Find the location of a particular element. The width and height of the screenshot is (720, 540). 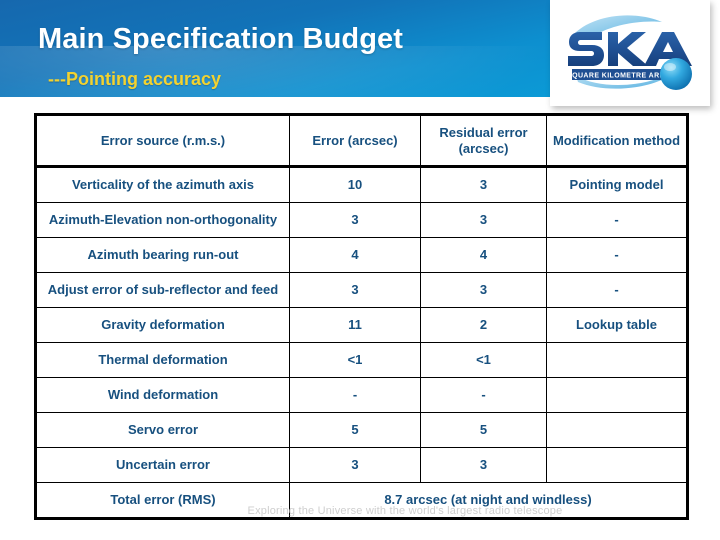

table-row: Gravity deformation 11 2 Lookup table is located at coordinates (361, 325).